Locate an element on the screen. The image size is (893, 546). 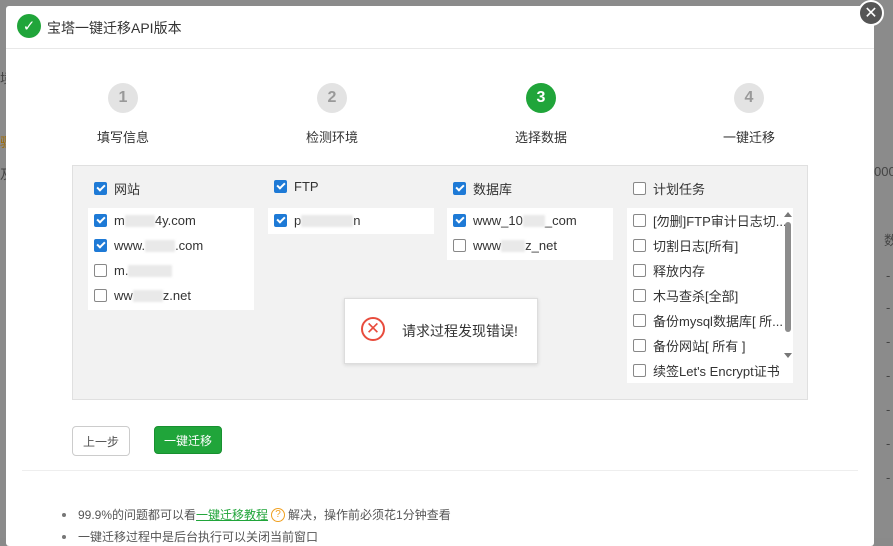
tasks-select-all-checkbox is located at coordinates (639, 188).